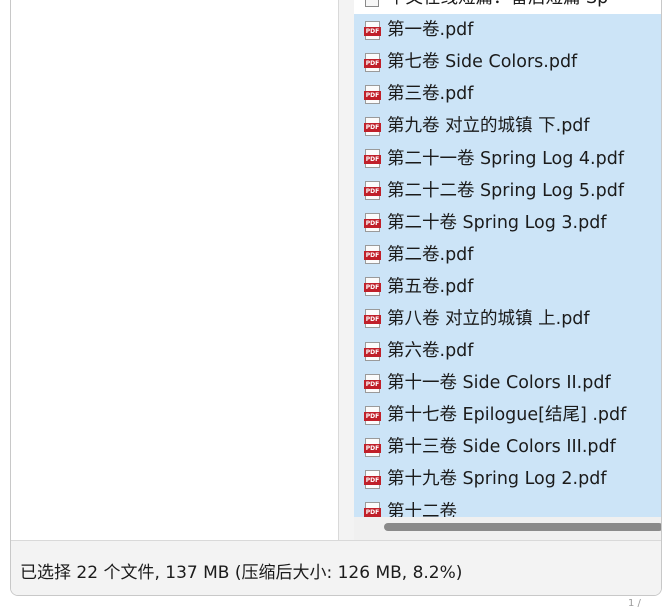 This screenshot has width=662, height=610. I want to click on file-name: 中文在线短篇：番后短篇 Sp, so click(498, 4).